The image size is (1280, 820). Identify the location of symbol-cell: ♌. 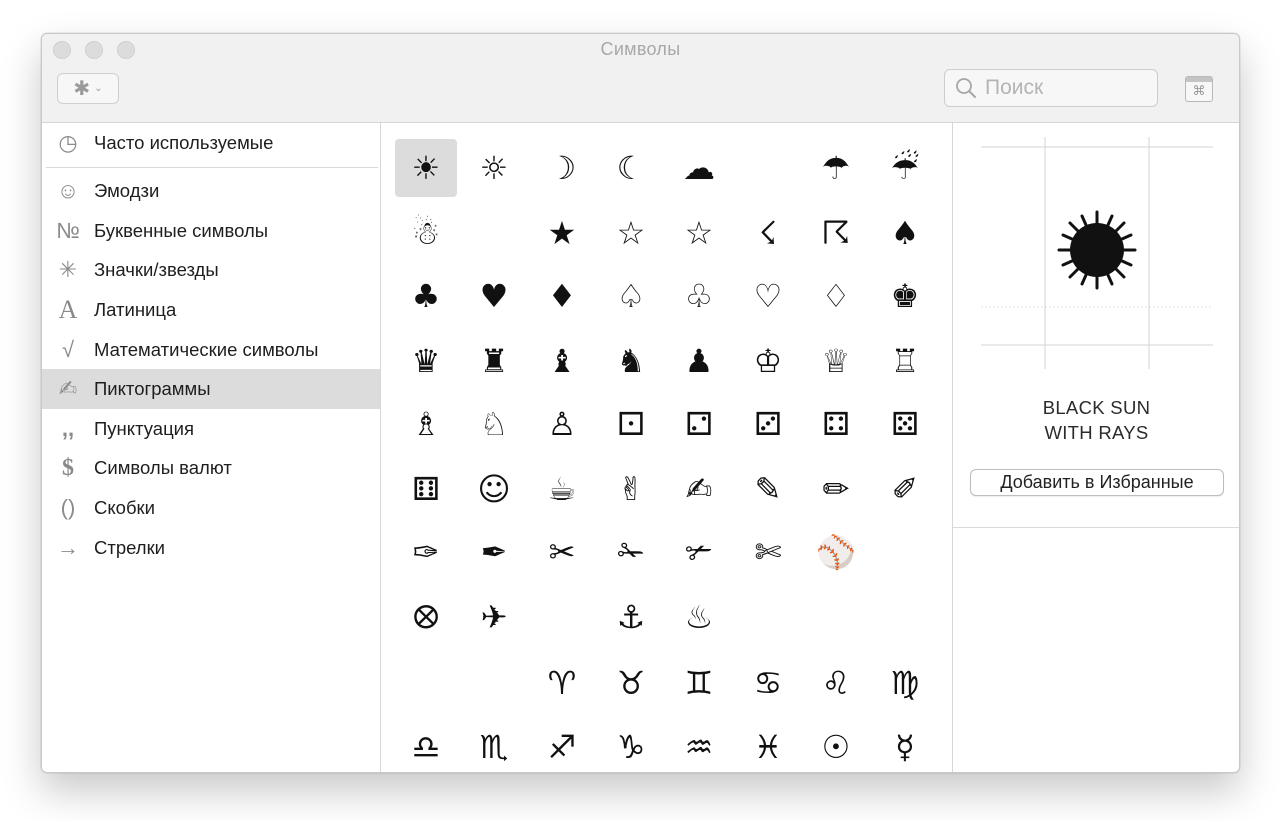
(836, 683).